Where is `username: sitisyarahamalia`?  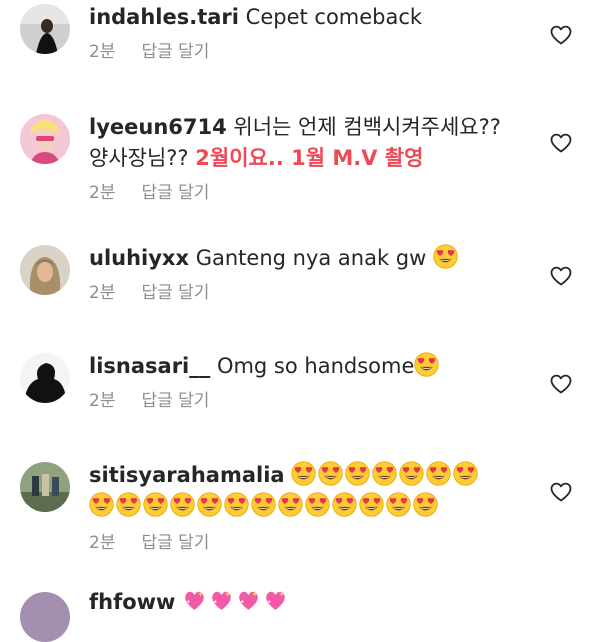 username: sitisyarahamalia is located at coordinates (187, 475).